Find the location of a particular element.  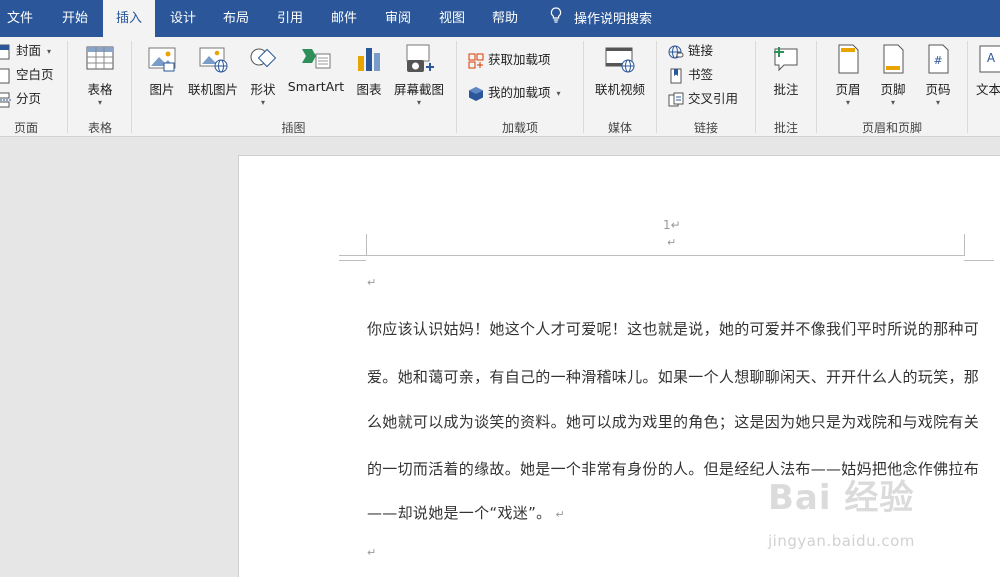

textbox-label: 文本 is located at coordinates (988, 89).